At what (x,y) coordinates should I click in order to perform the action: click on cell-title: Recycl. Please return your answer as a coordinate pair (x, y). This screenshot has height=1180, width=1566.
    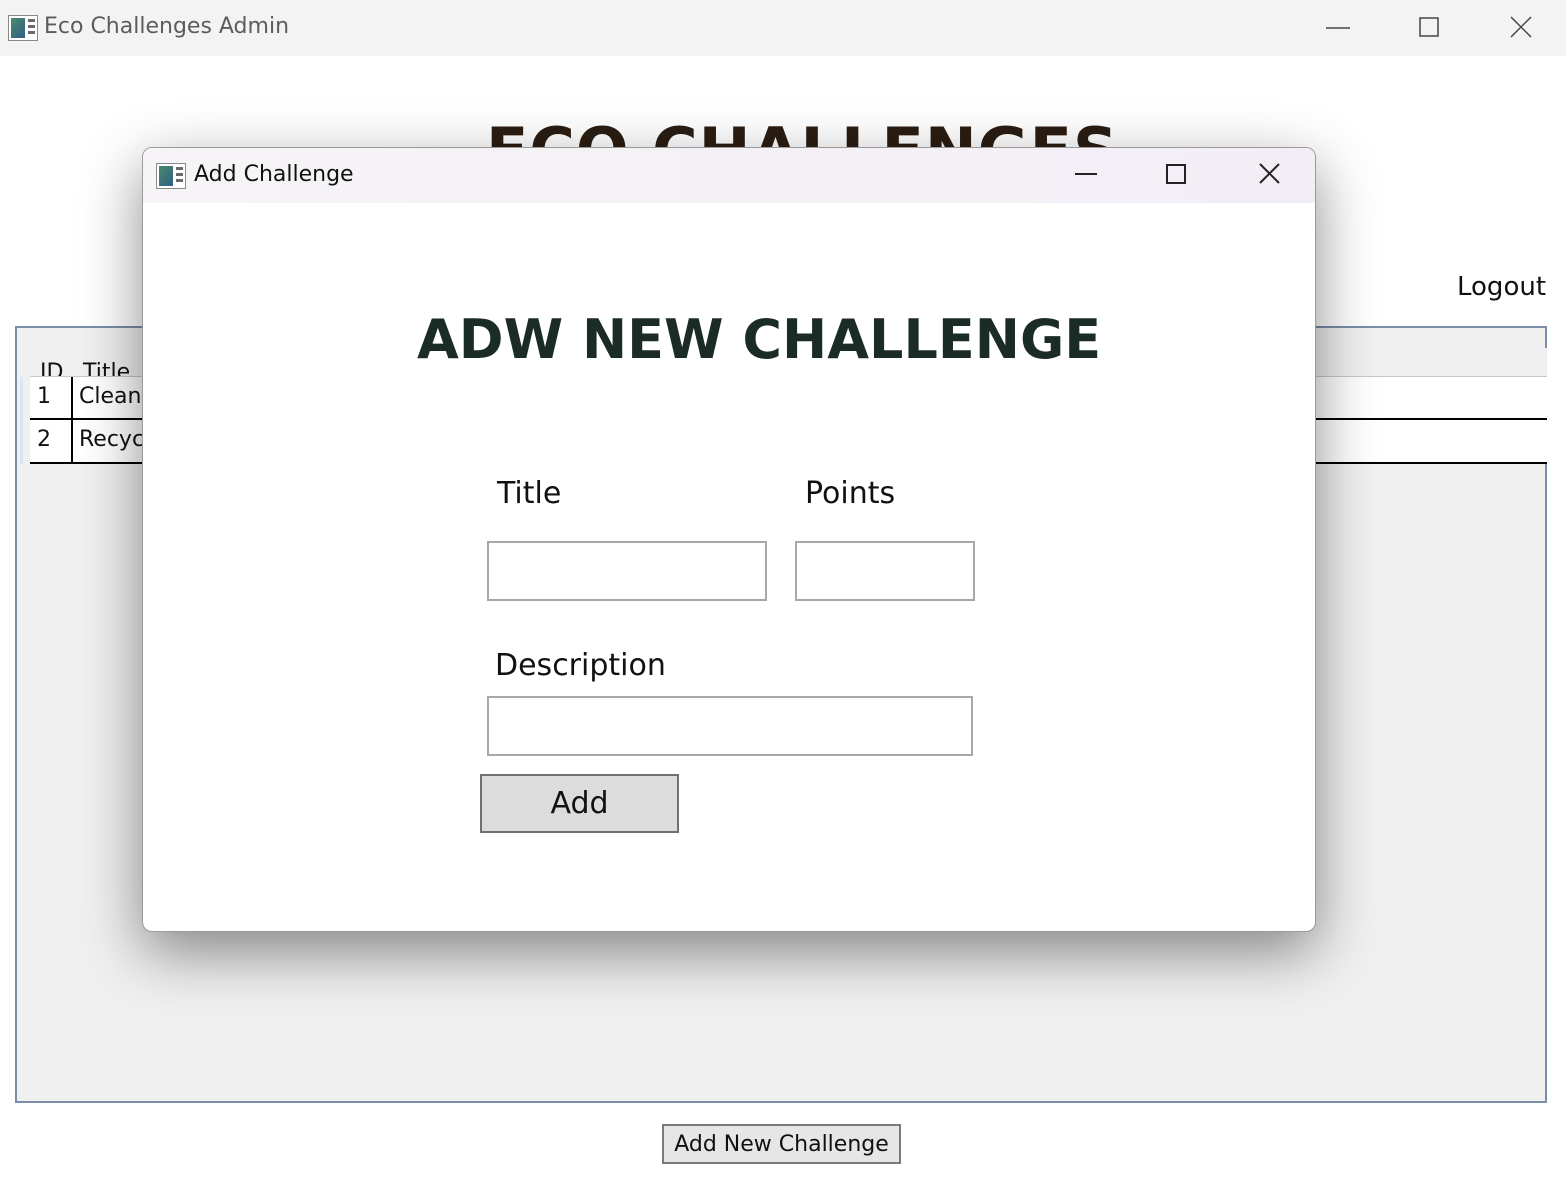
    Looking at the image, I should click on (115, 439).